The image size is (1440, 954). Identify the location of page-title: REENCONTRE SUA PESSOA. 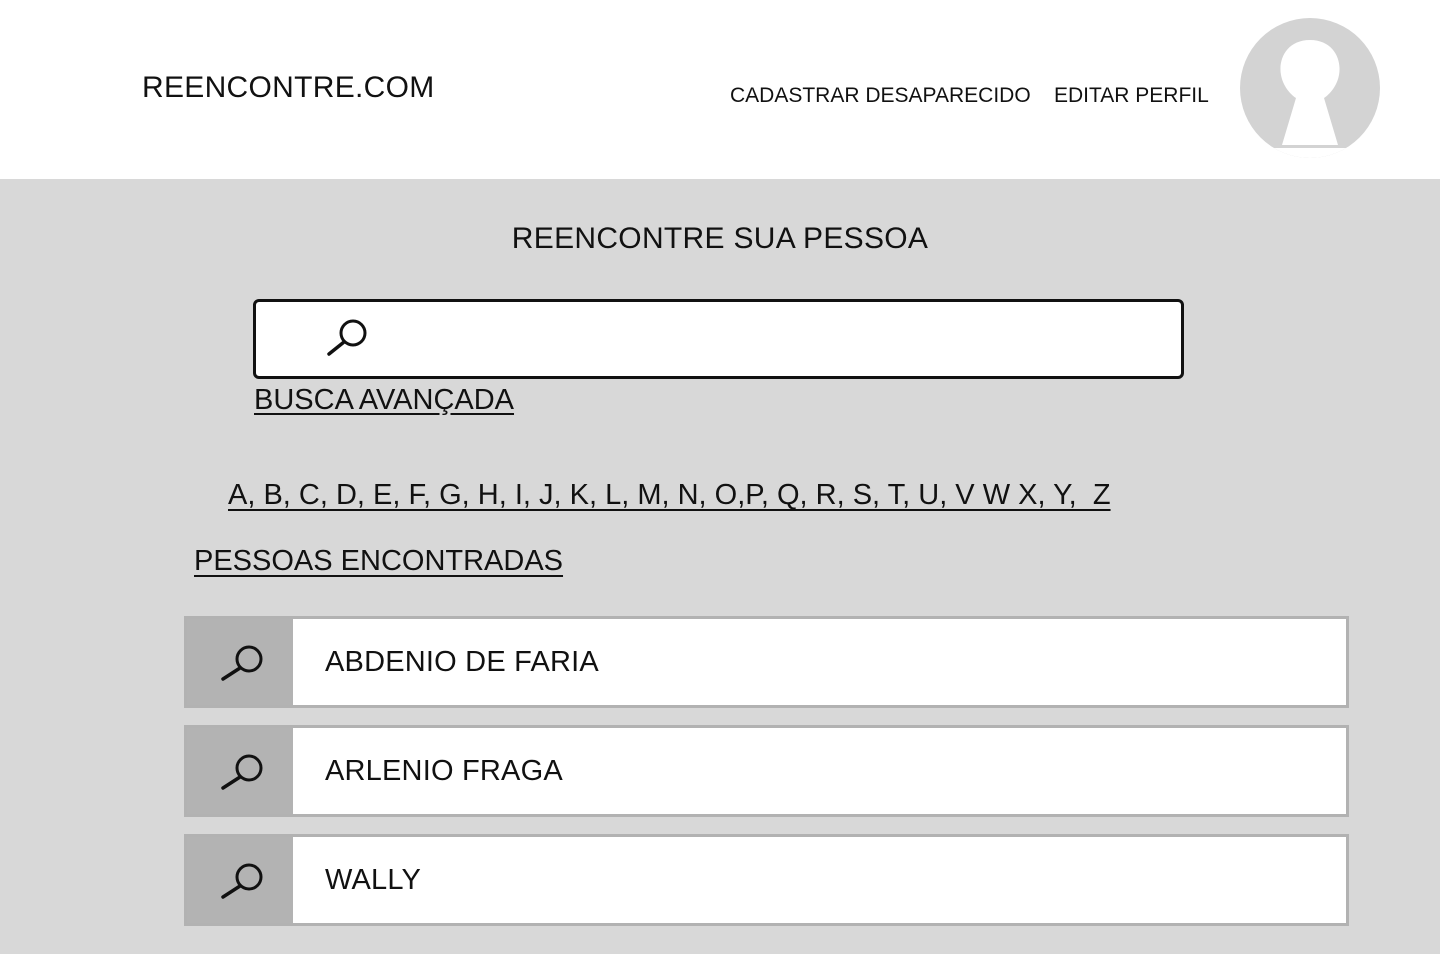
(720, 238).